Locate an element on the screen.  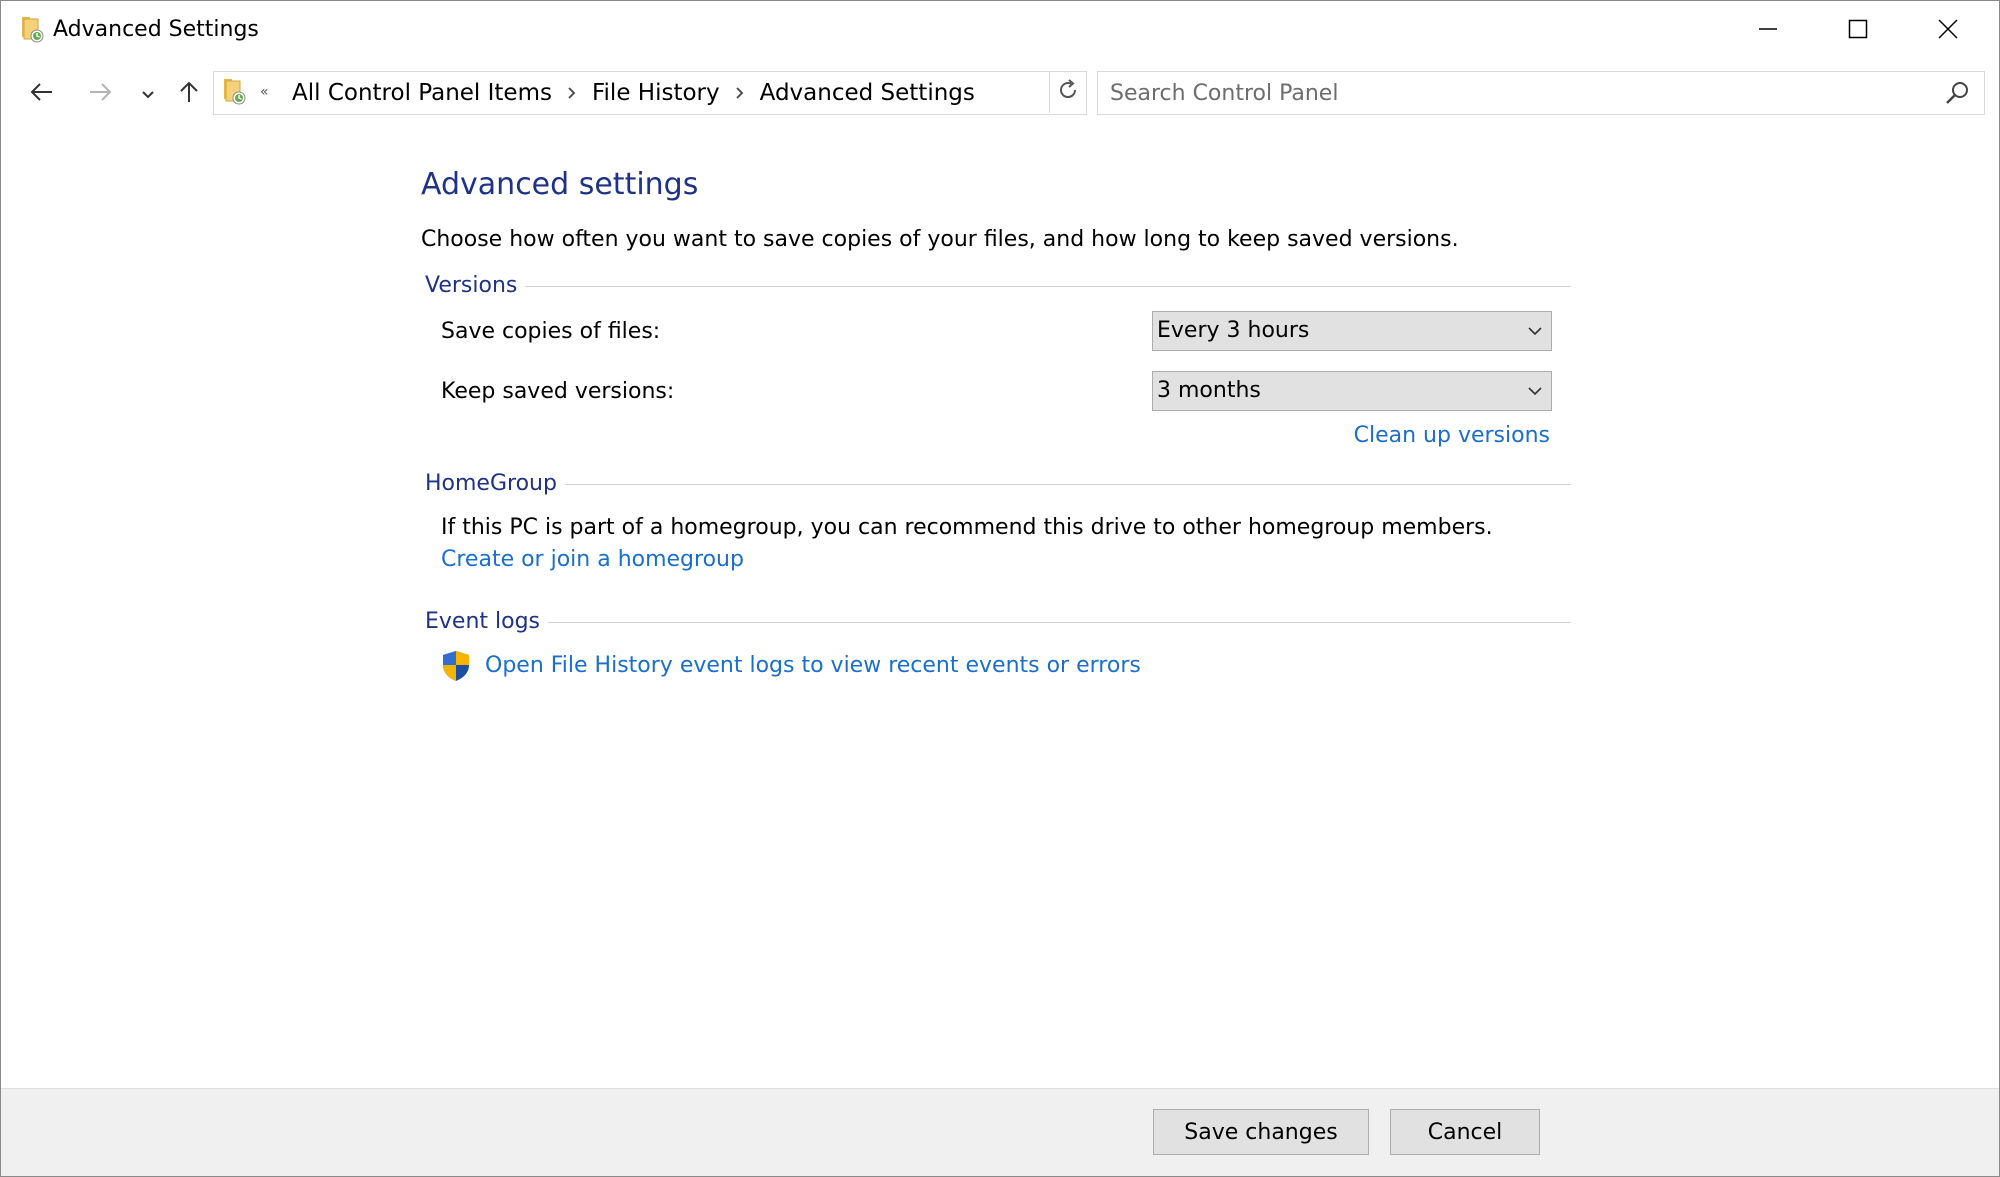
event-logs-group-label: Event logs is located at coordinates (483, 621).